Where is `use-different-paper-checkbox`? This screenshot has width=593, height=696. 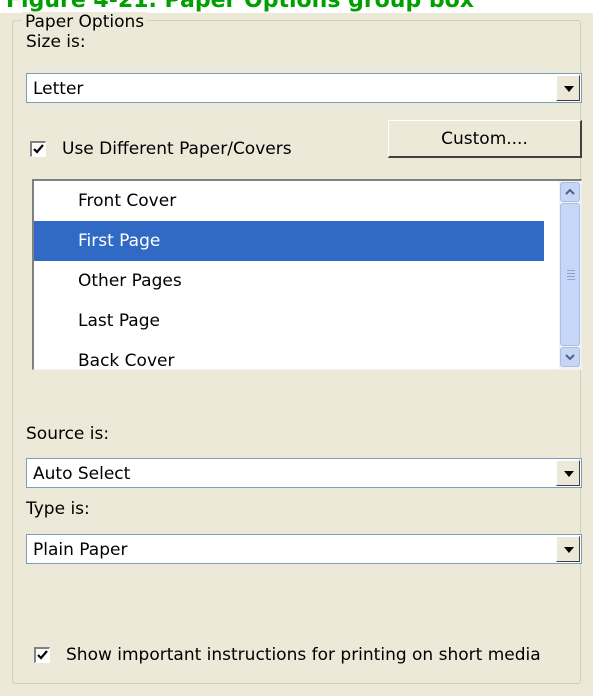 use-different-paper-checkbox is located at coordinates (38, 149).